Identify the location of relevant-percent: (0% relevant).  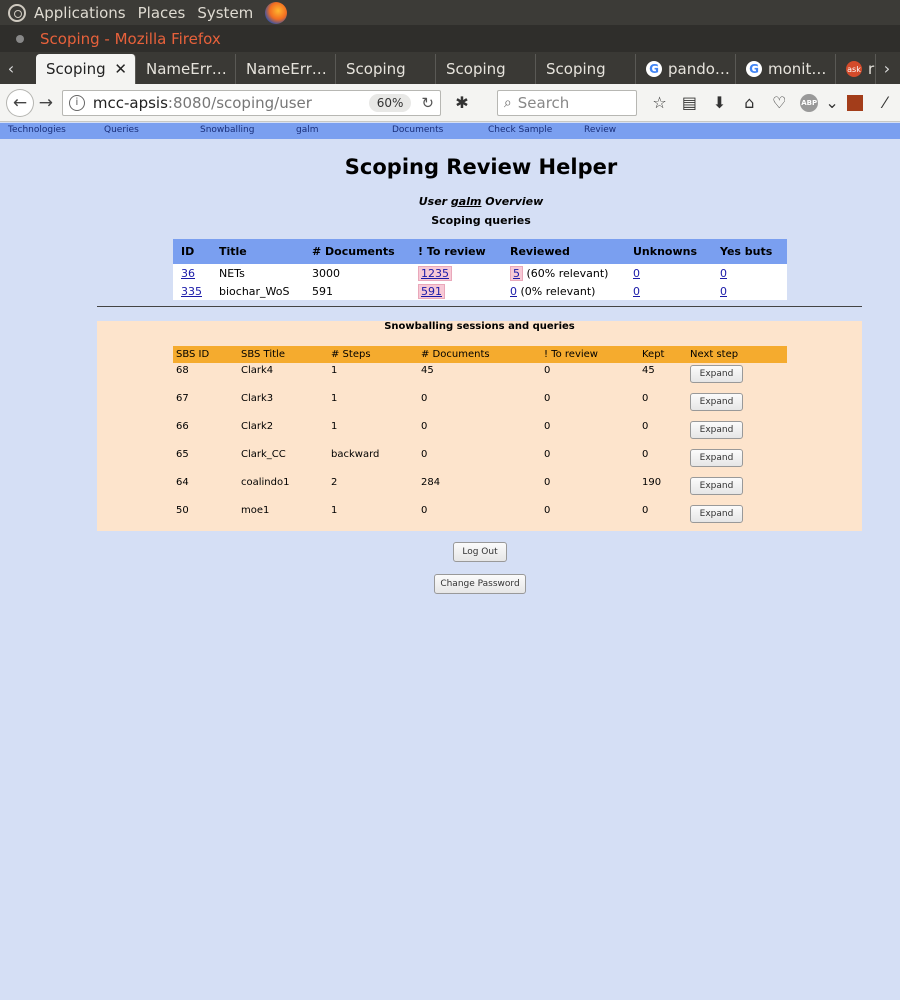
(556, 291).